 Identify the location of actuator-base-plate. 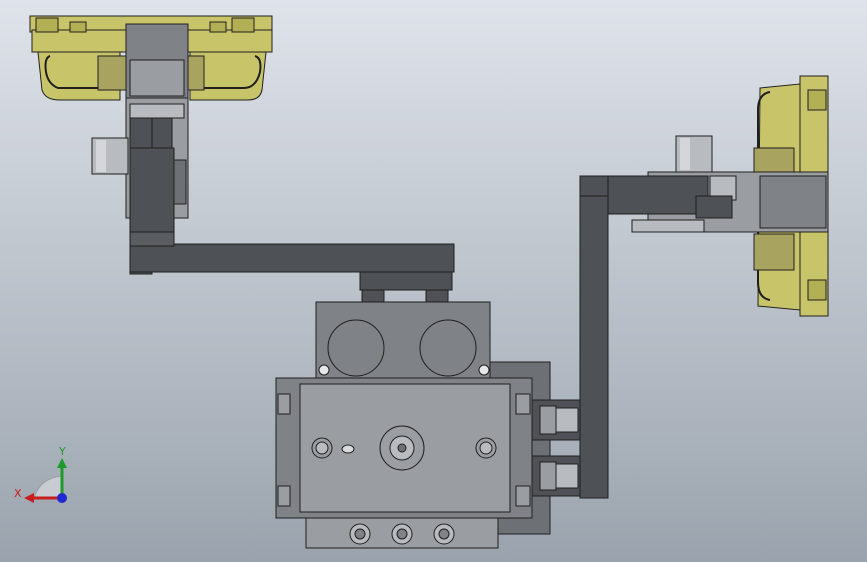
(402, 533).